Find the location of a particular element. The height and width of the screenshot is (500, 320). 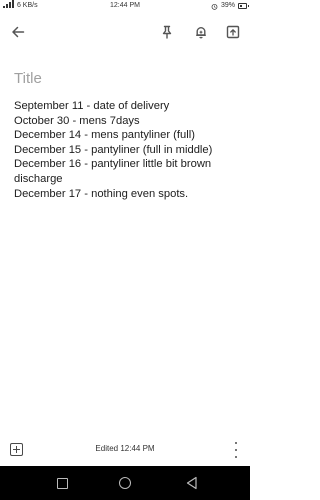

reminder-bell-icon is located at coordinates (201, 33).